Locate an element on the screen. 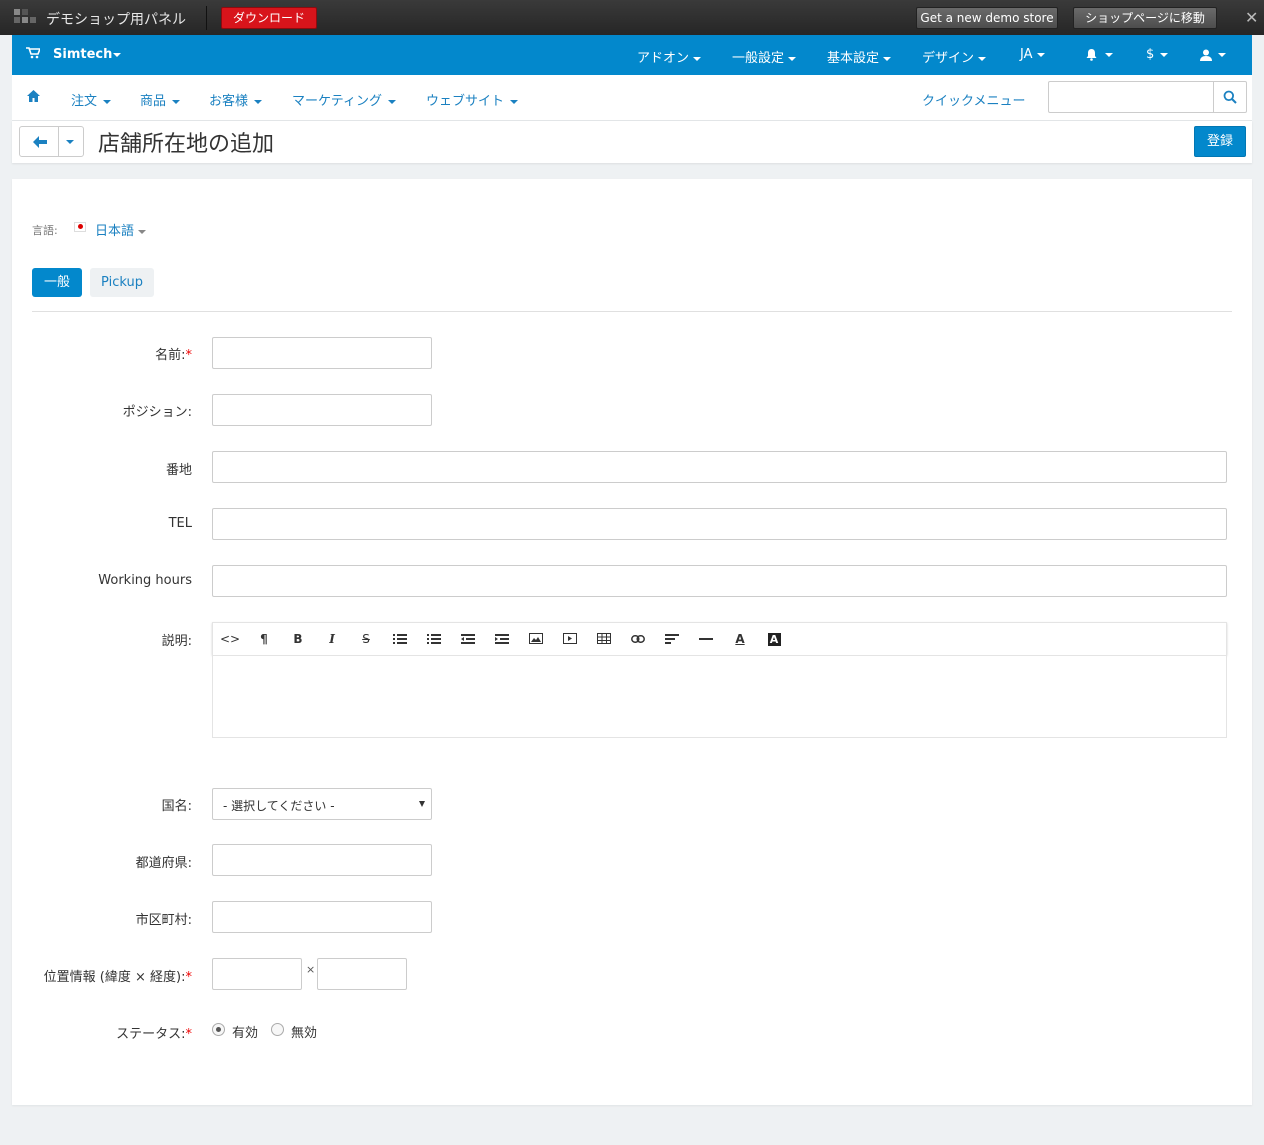  align-icon is located at coordinates (672, 639).